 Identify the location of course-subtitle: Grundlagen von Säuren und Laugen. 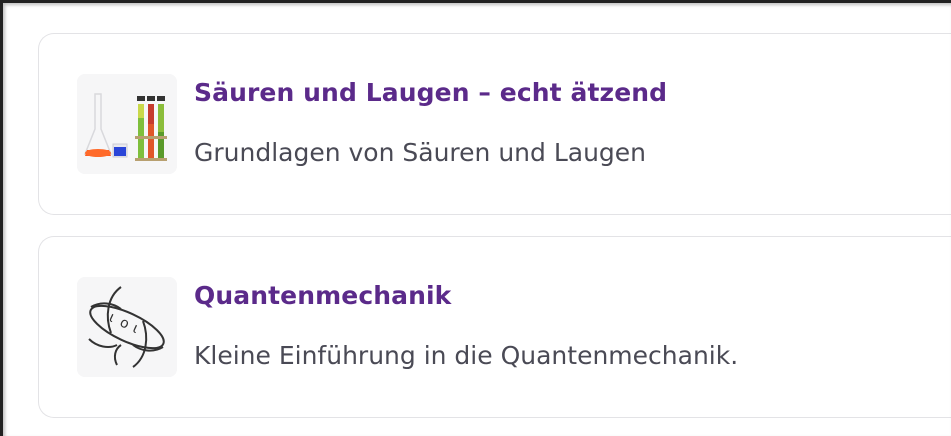
(420, 152).